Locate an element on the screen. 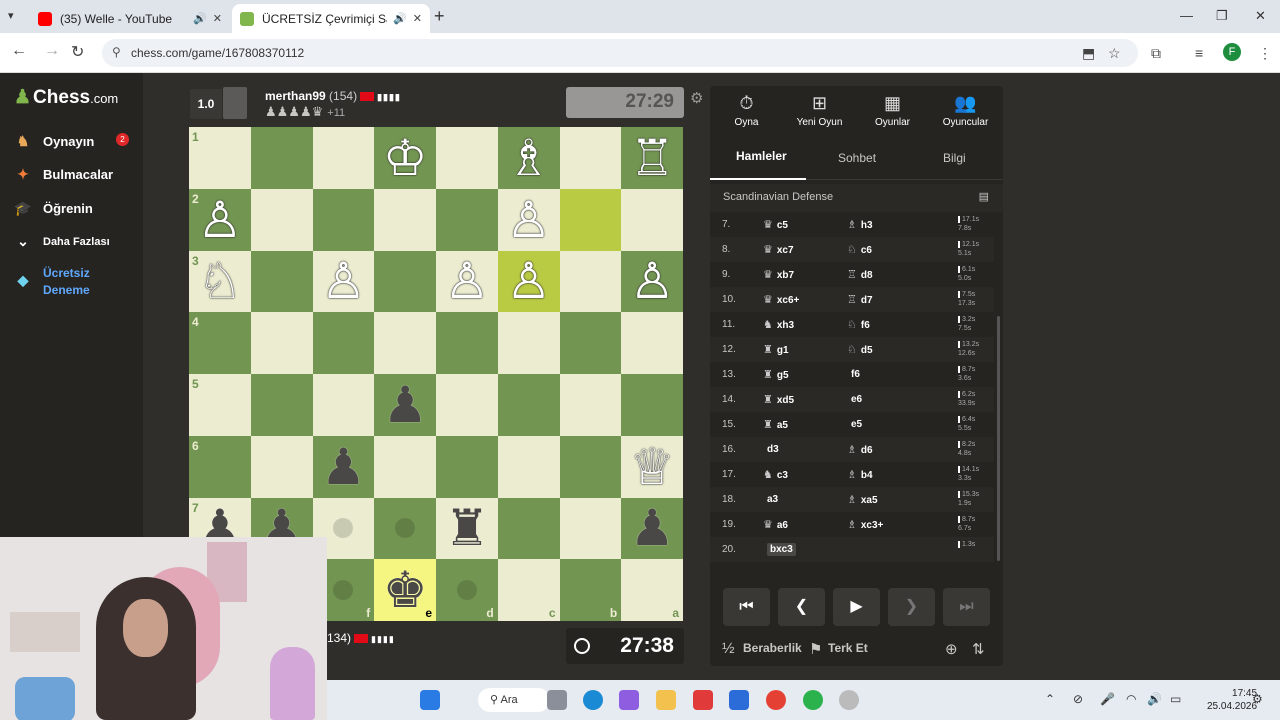 The image size is (1280, 720). chrome-profile-icon is located at coordinates (813, 700).